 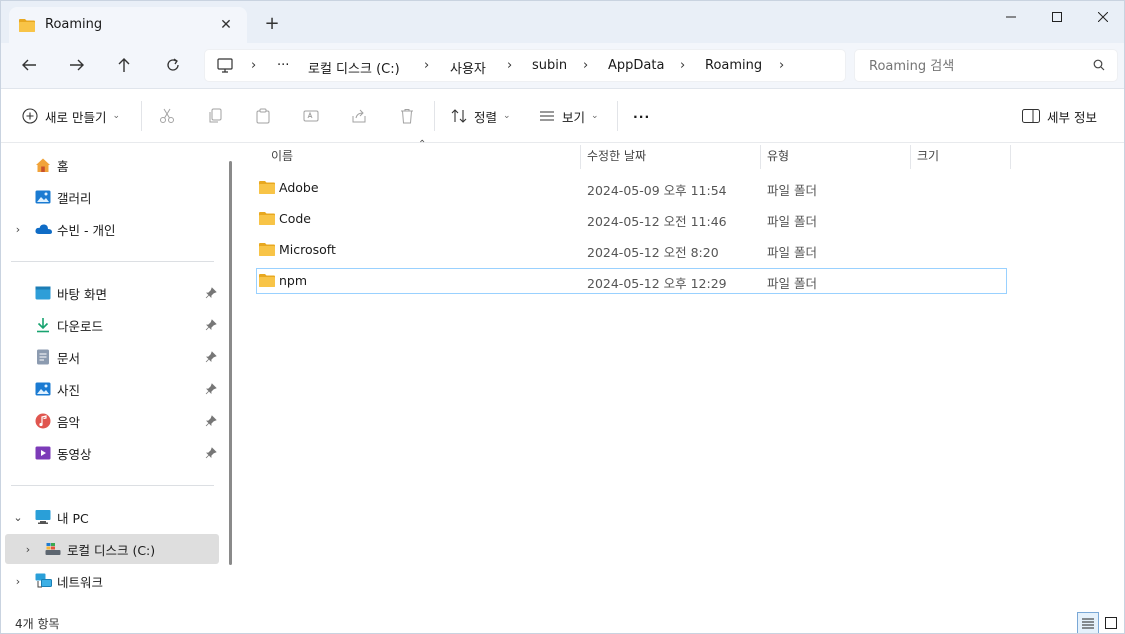 I want to click on refresh-icon, so click(x=173, y=64).